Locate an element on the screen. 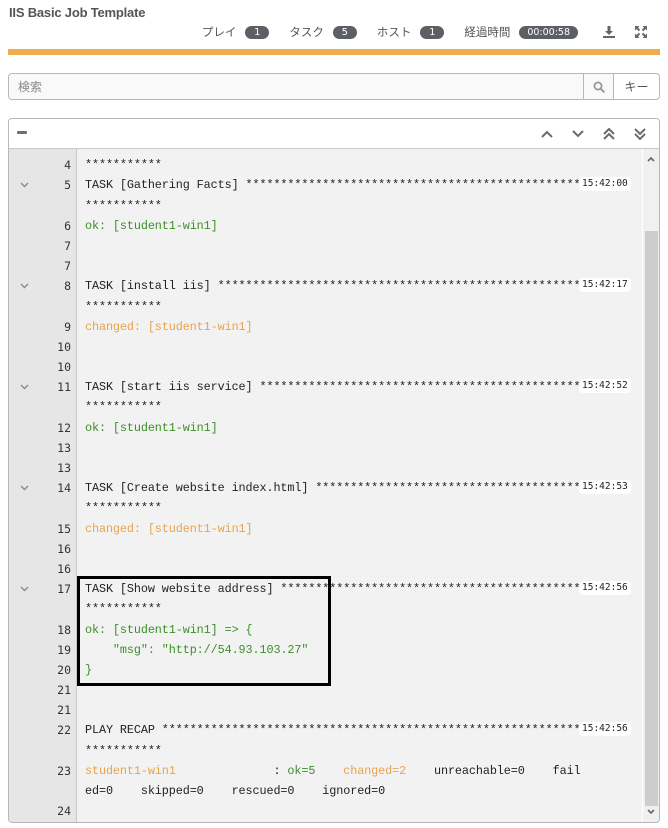  log-text: ok: [student1-win1] => { is located at coordinates (169, 630).